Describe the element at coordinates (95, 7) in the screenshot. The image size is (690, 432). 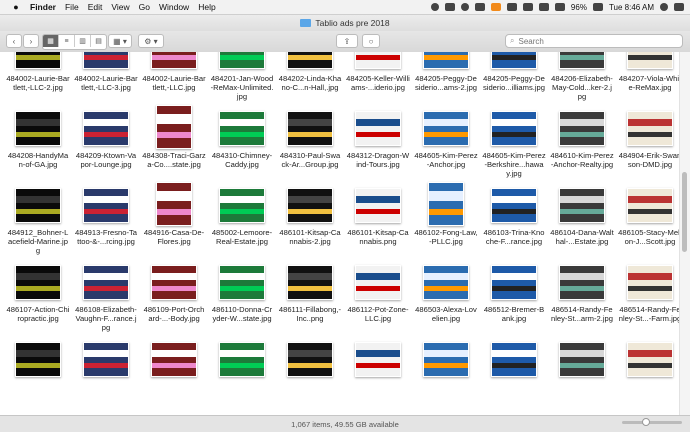
I see `menu-edit: Edit` at that location.